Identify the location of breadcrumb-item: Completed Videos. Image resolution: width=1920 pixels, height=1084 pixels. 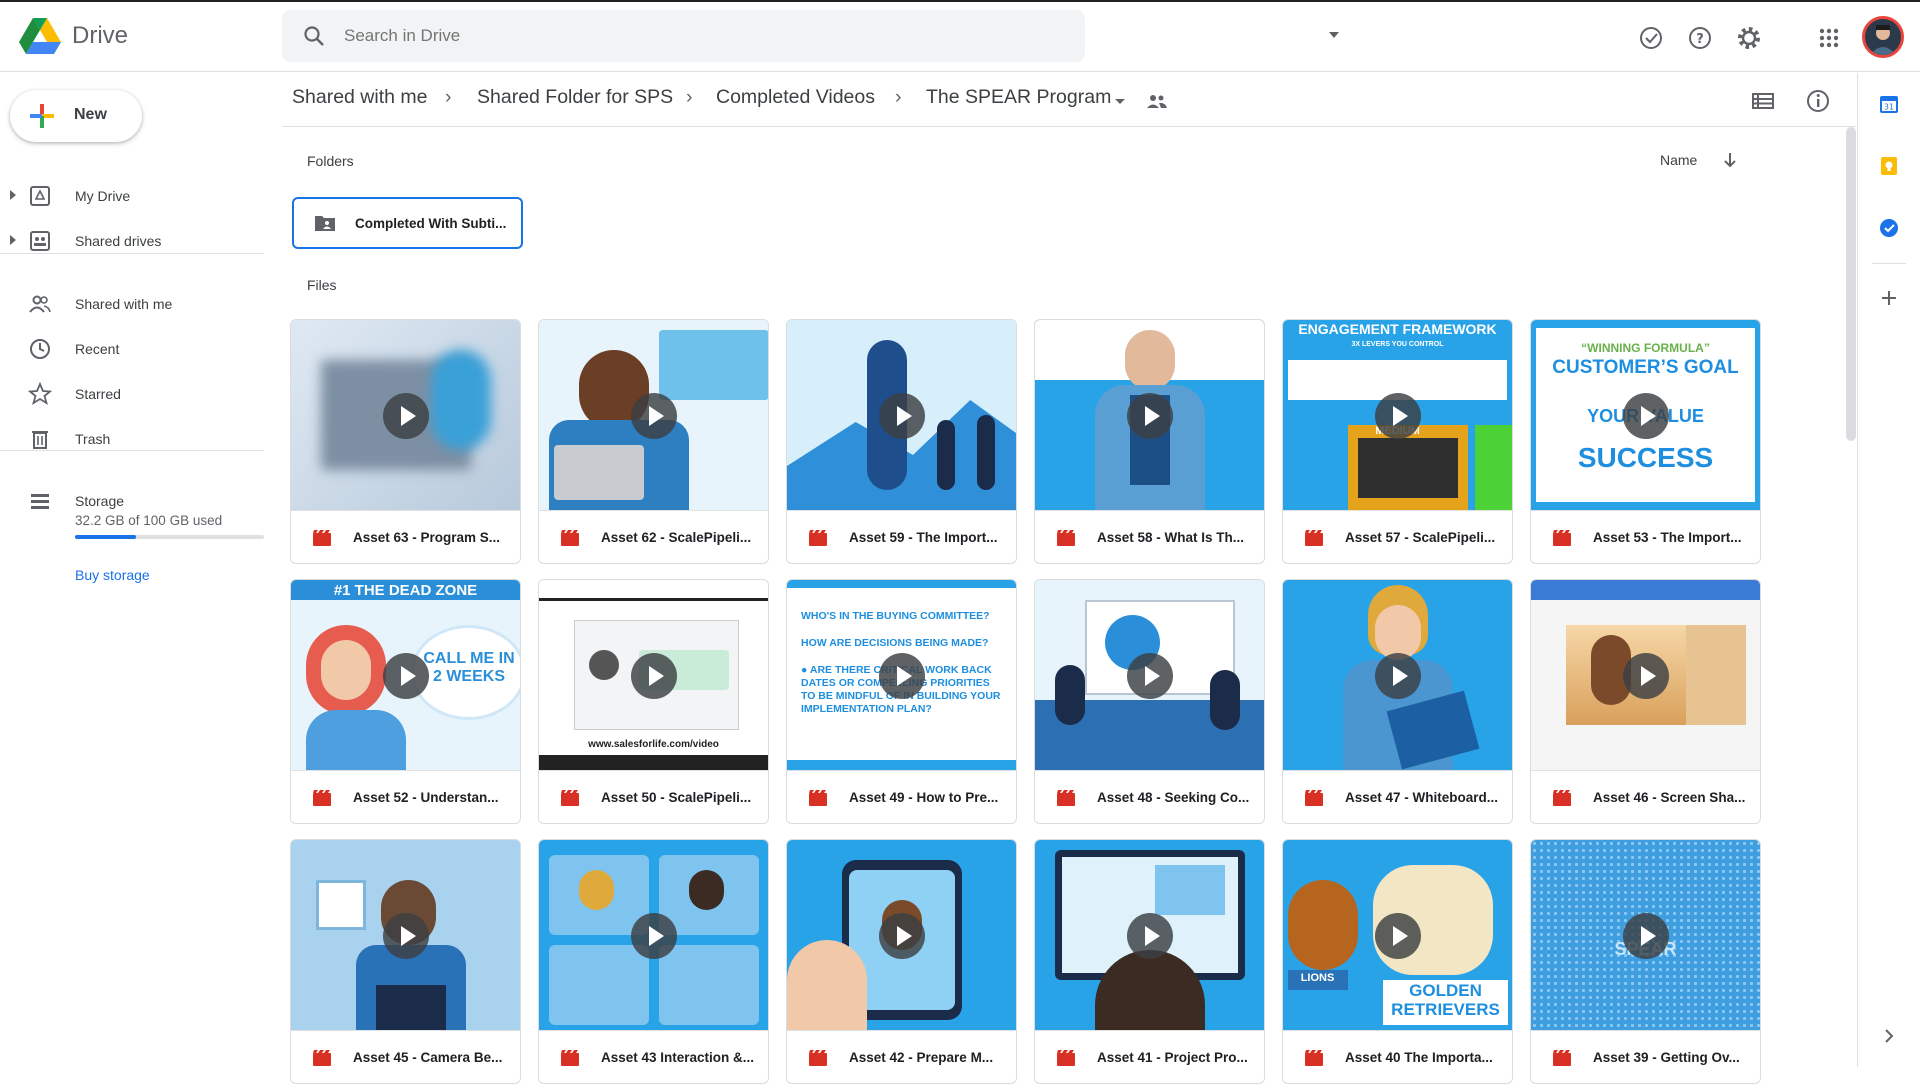
(795, 97).